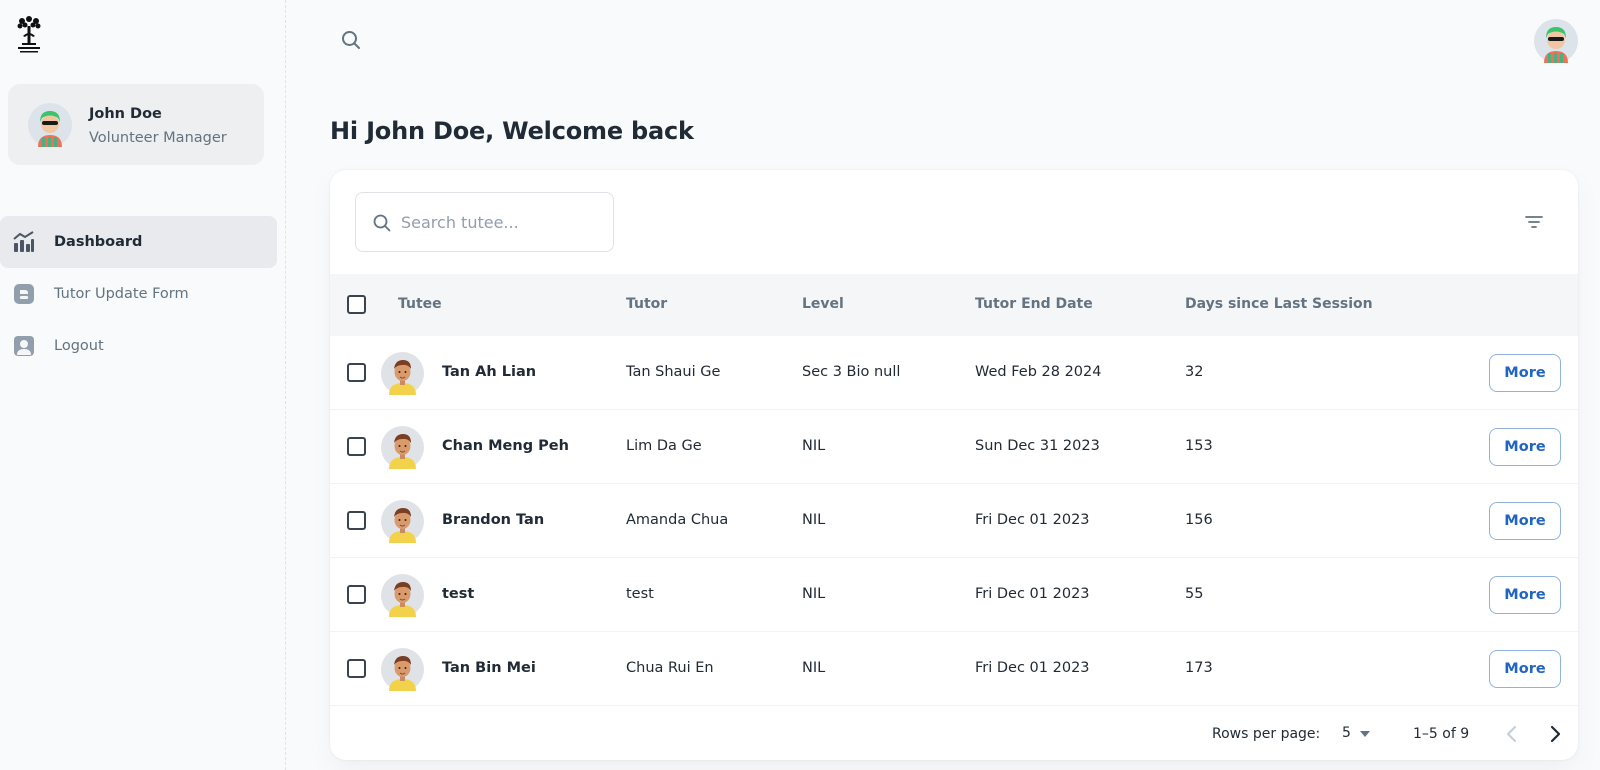  What do you see at coordinates (823, 304) in the screenshot?
I see `column-header-level: Level` at bounding box center [823, 304].